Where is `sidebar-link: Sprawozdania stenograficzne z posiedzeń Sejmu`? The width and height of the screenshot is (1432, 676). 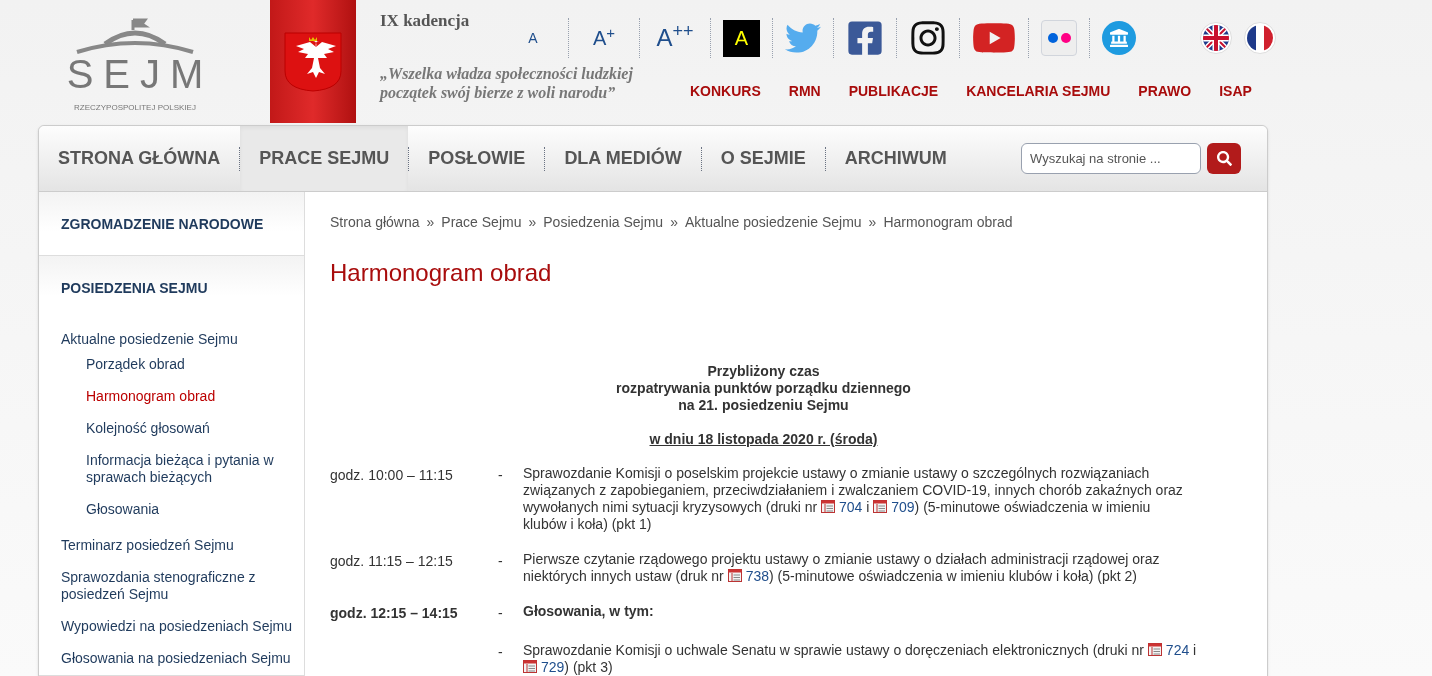 sidebar-link: Sprawozdania stenograficzne z posiedzeń Sejmu is located at coordinates (178, 586).